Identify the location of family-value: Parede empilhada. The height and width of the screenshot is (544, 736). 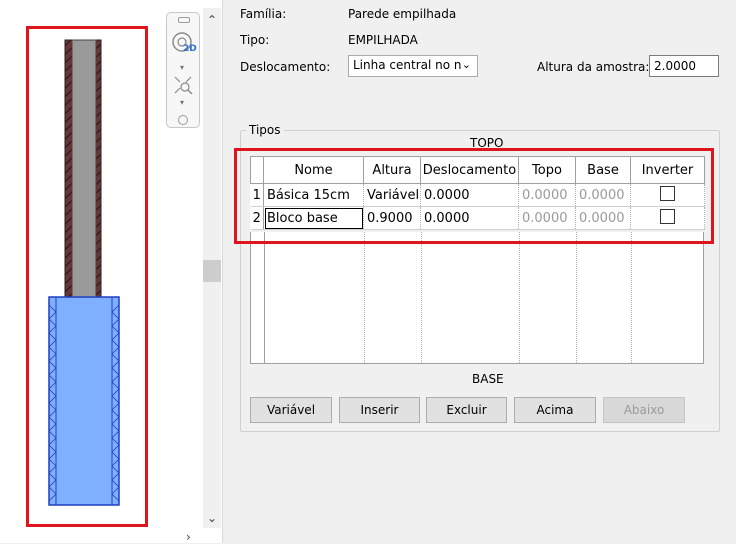
(402, 14).